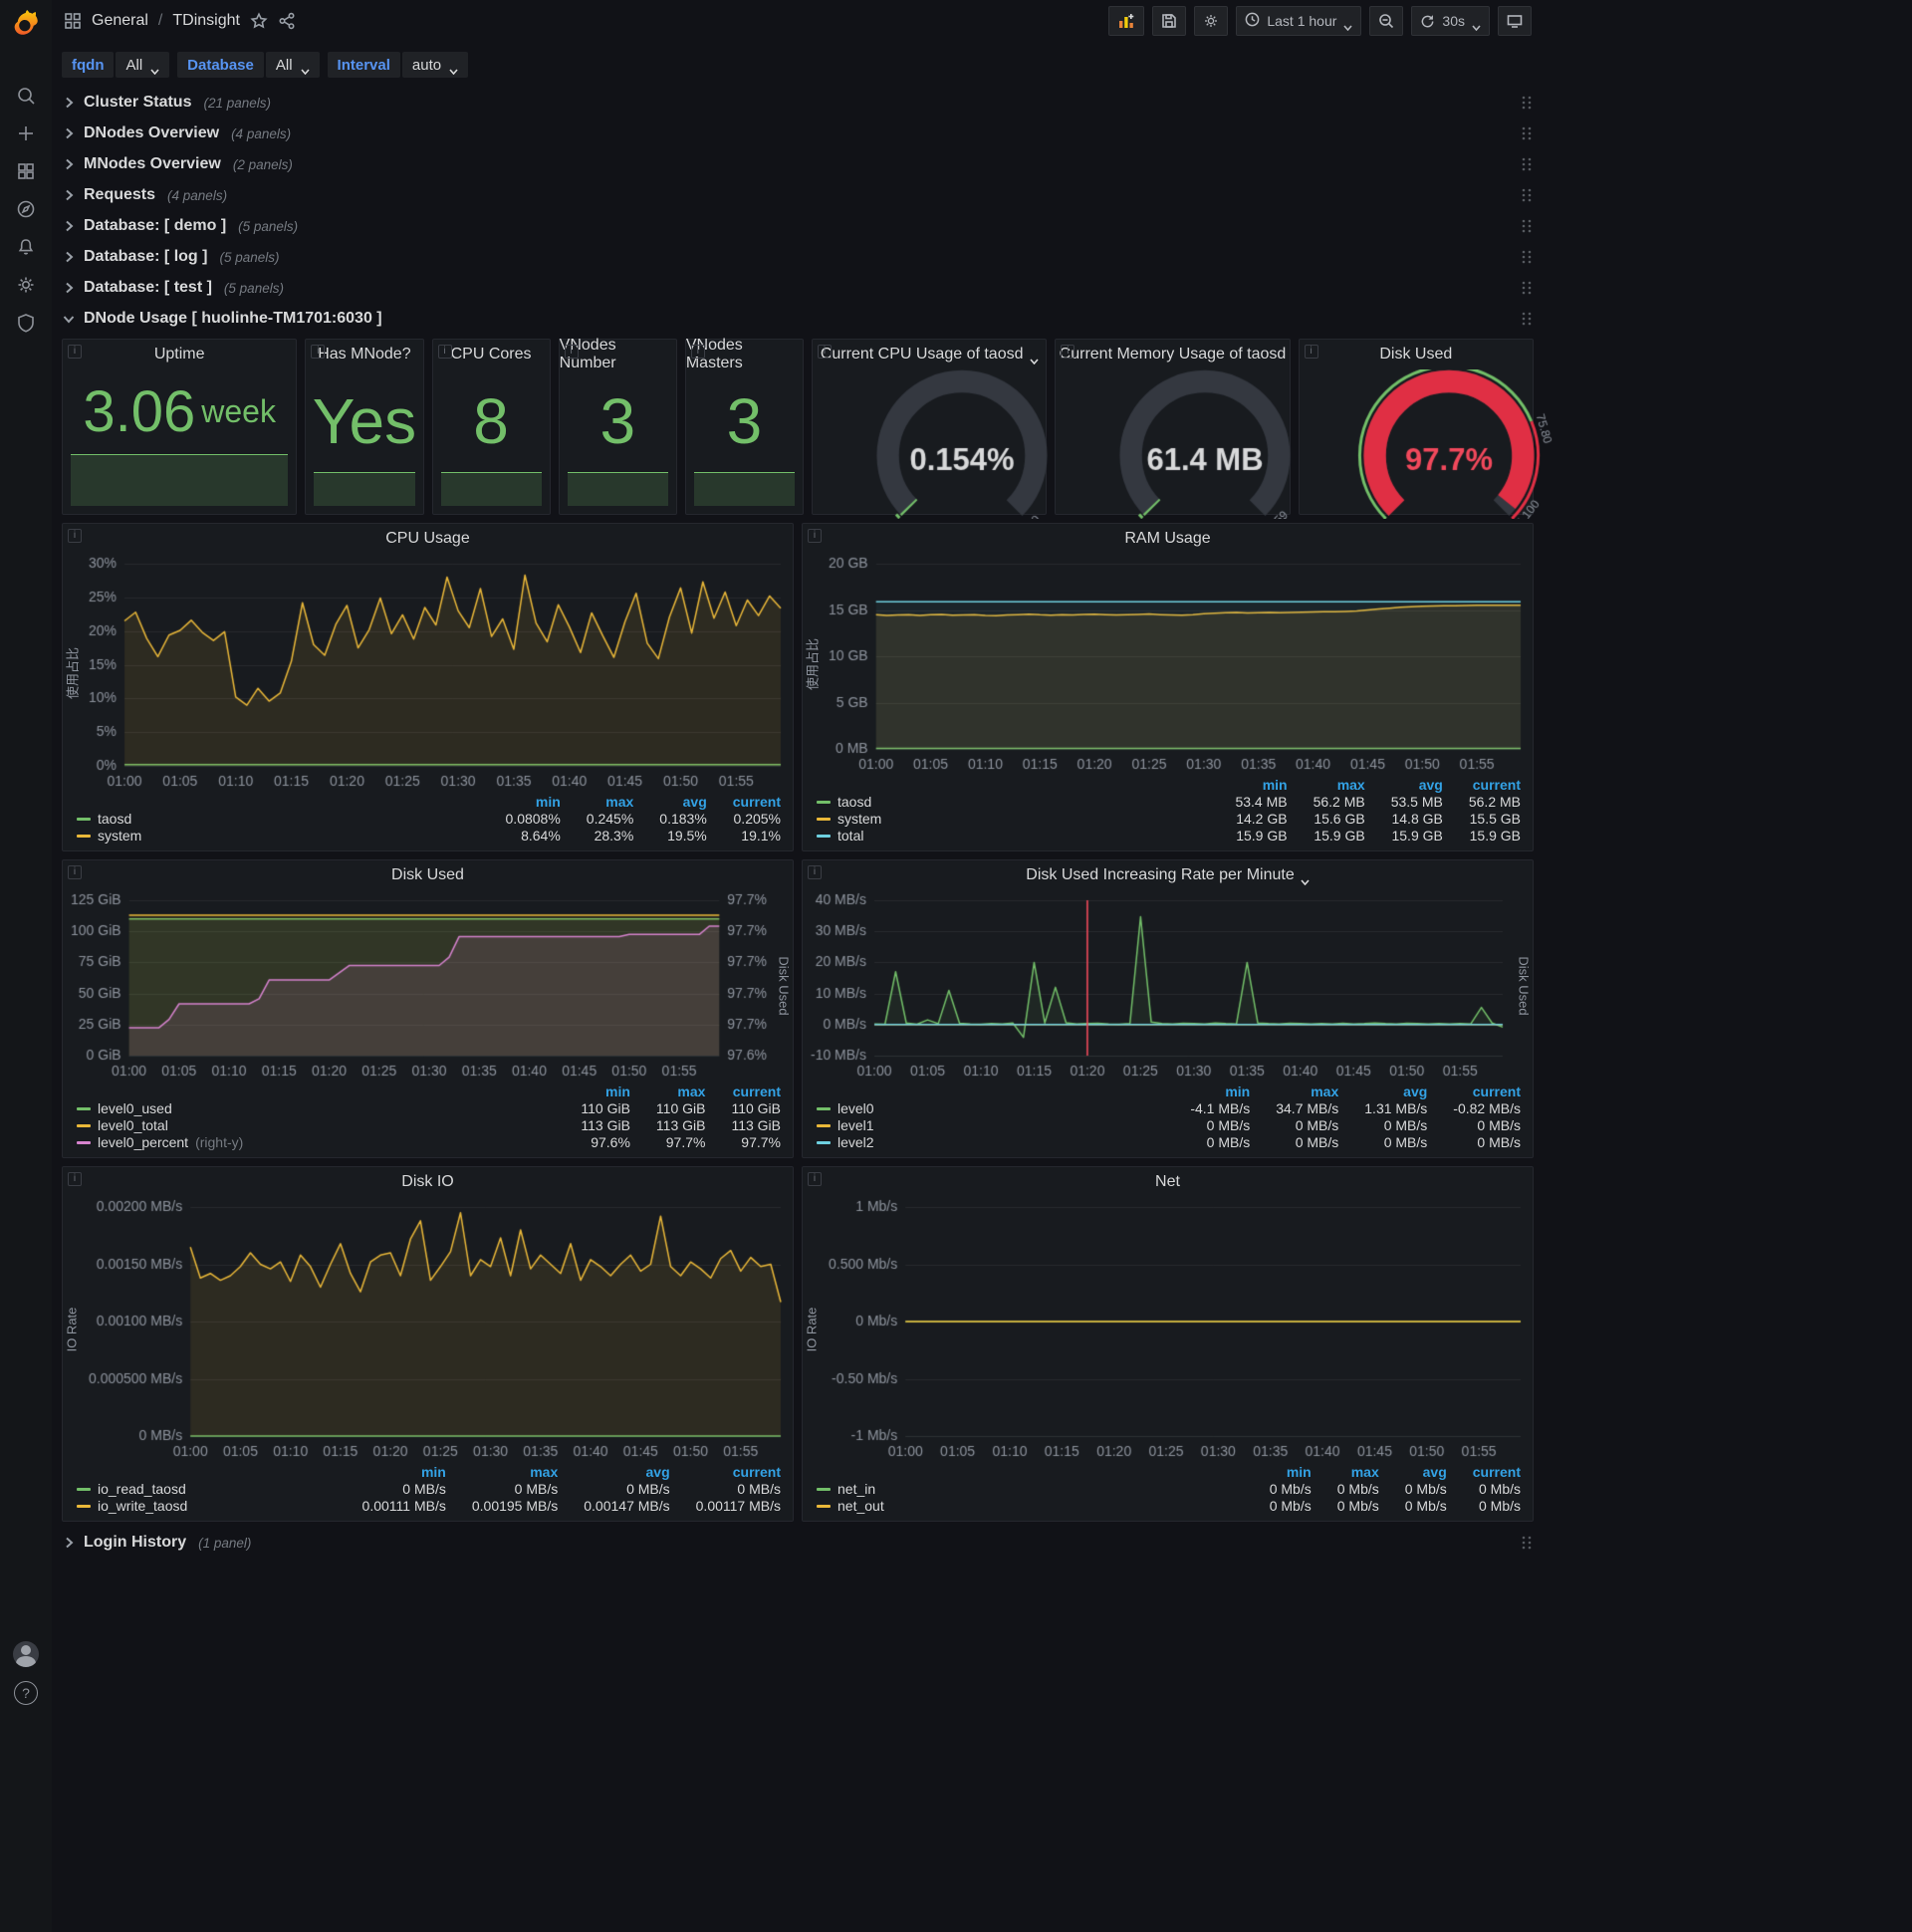 This screenshot has height=1932, width=1912. Describe the element at coordinates (1211, 21) in the screenshot. I see `dashboard-settings-button` at that location.